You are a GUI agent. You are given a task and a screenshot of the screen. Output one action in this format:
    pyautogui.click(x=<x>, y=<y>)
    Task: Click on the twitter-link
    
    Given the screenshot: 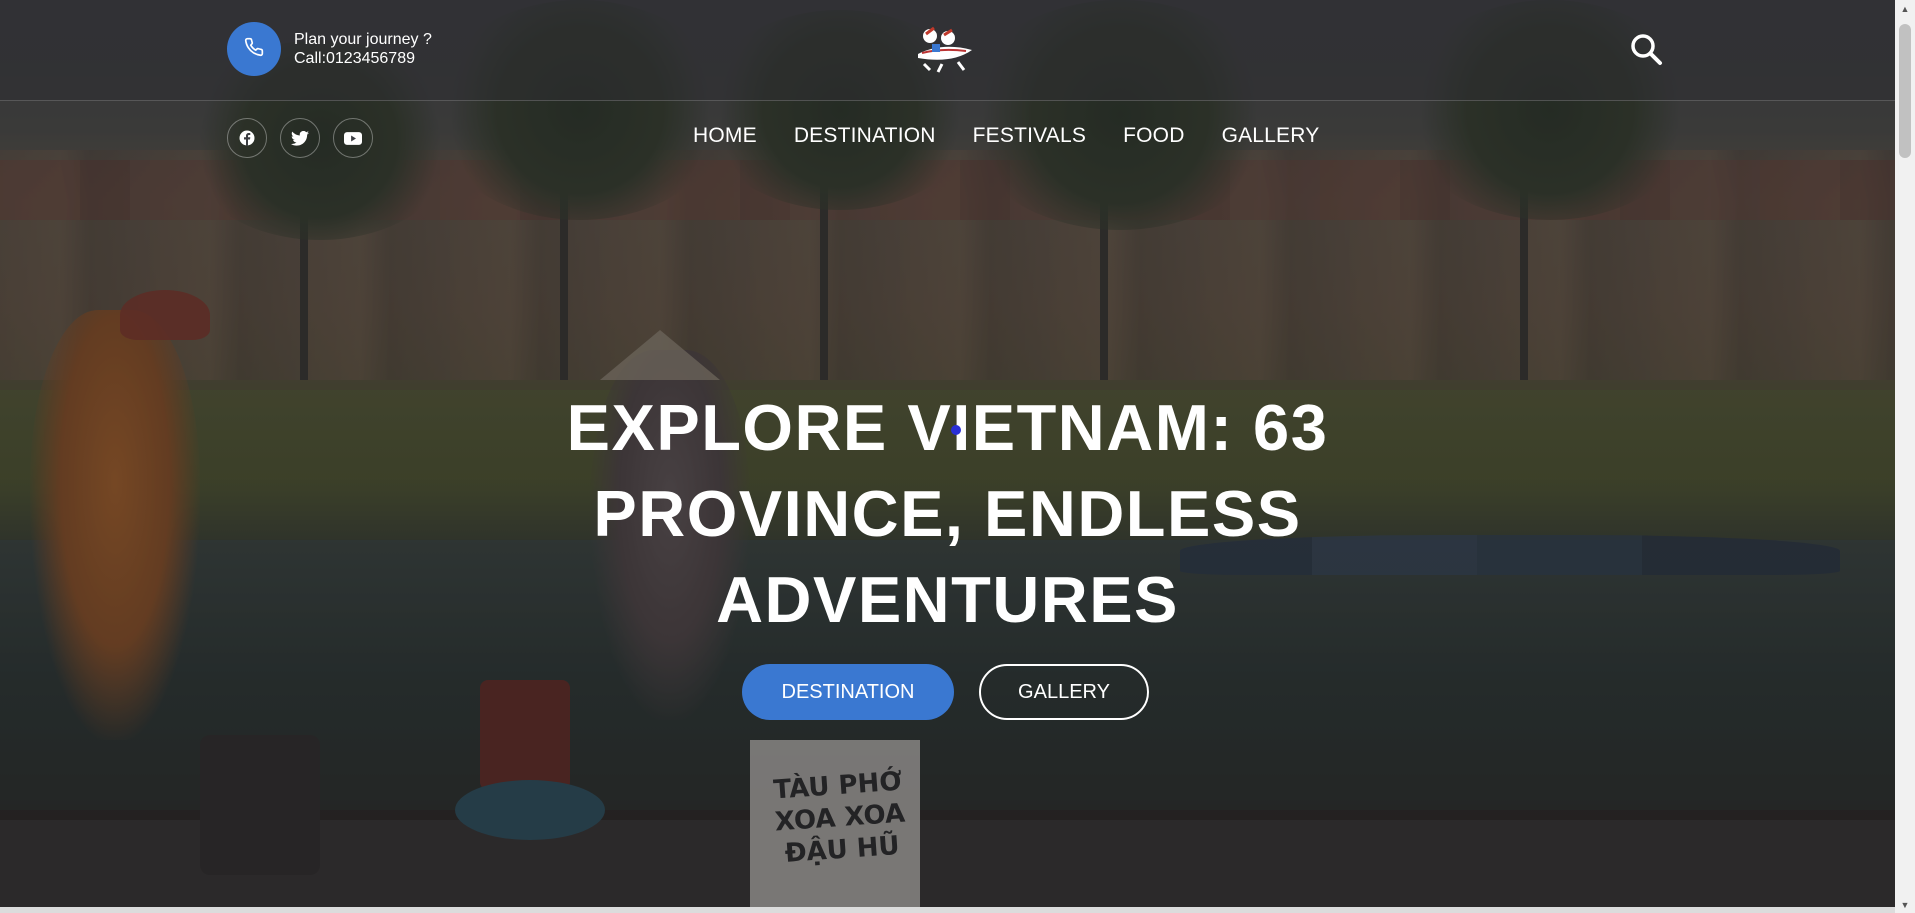 What is the action you would take?
    pyautogui.click(x=300, y=138)
    